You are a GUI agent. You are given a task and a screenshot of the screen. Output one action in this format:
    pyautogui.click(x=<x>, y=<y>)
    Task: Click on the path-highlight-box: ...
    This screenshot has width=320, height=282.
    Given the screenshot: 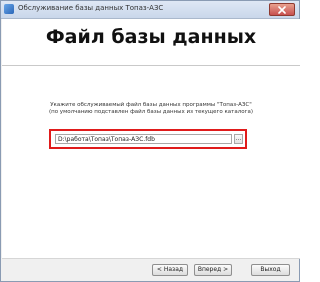 What is the action you would take?
    pyautogui.click(x=148, y=139)
    